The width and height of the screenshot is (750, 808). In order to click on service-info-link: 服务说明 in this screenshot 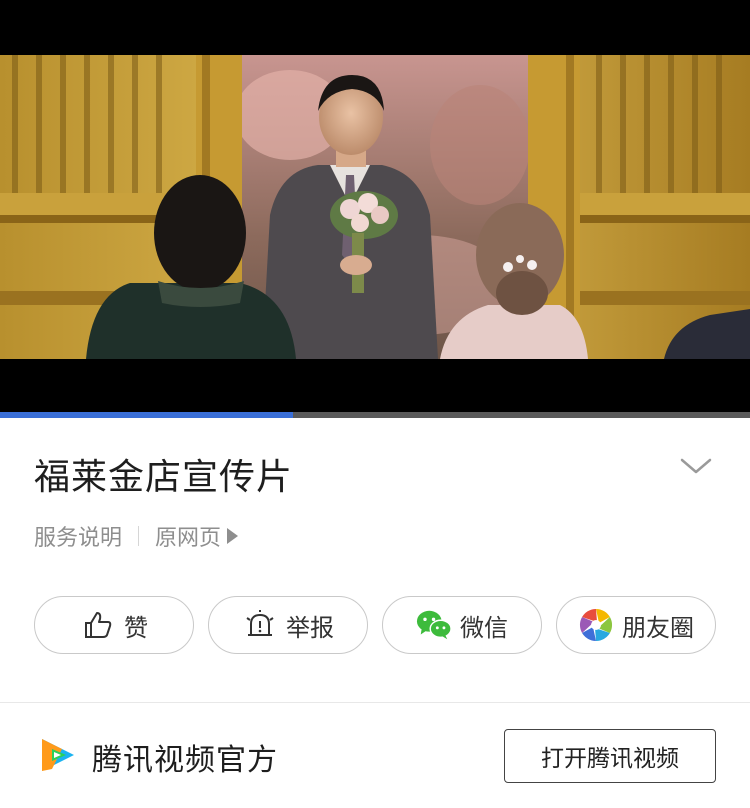, I will do `click(78, 536)`.